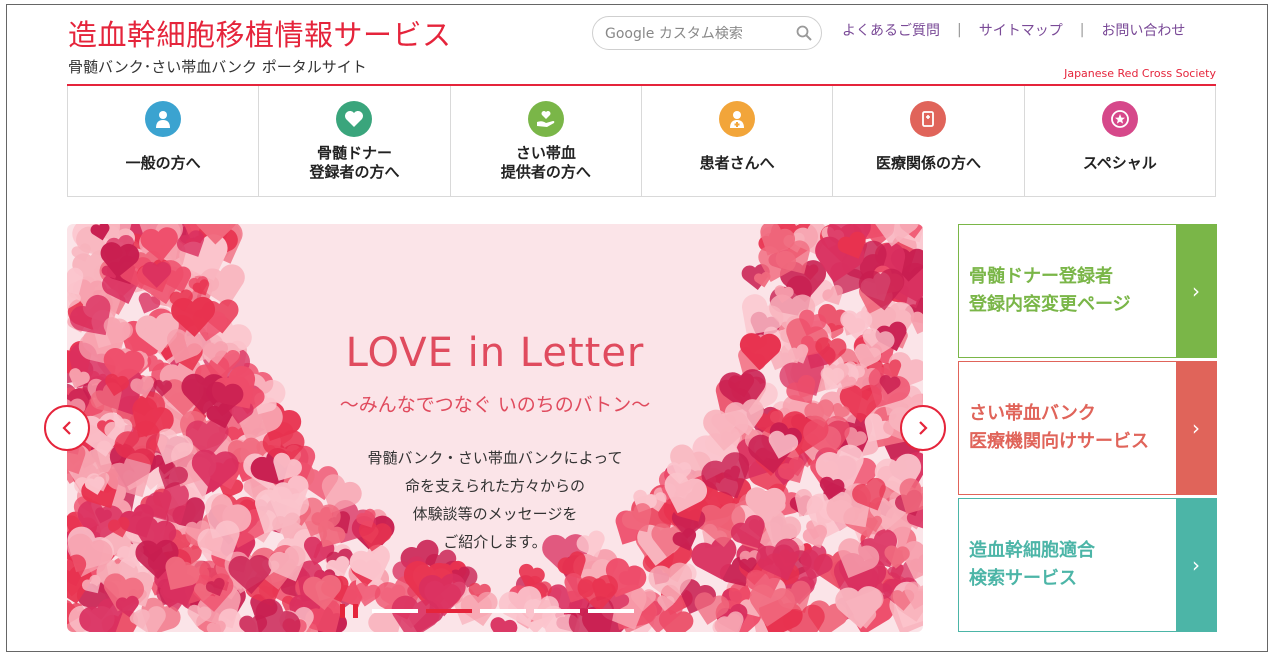 This screenshot has width=1273, height=656. Describe the element at coordinates (260, 33) in the screenshot. I see `site-title: 造血幹細胞移植情報サービス` at that location.